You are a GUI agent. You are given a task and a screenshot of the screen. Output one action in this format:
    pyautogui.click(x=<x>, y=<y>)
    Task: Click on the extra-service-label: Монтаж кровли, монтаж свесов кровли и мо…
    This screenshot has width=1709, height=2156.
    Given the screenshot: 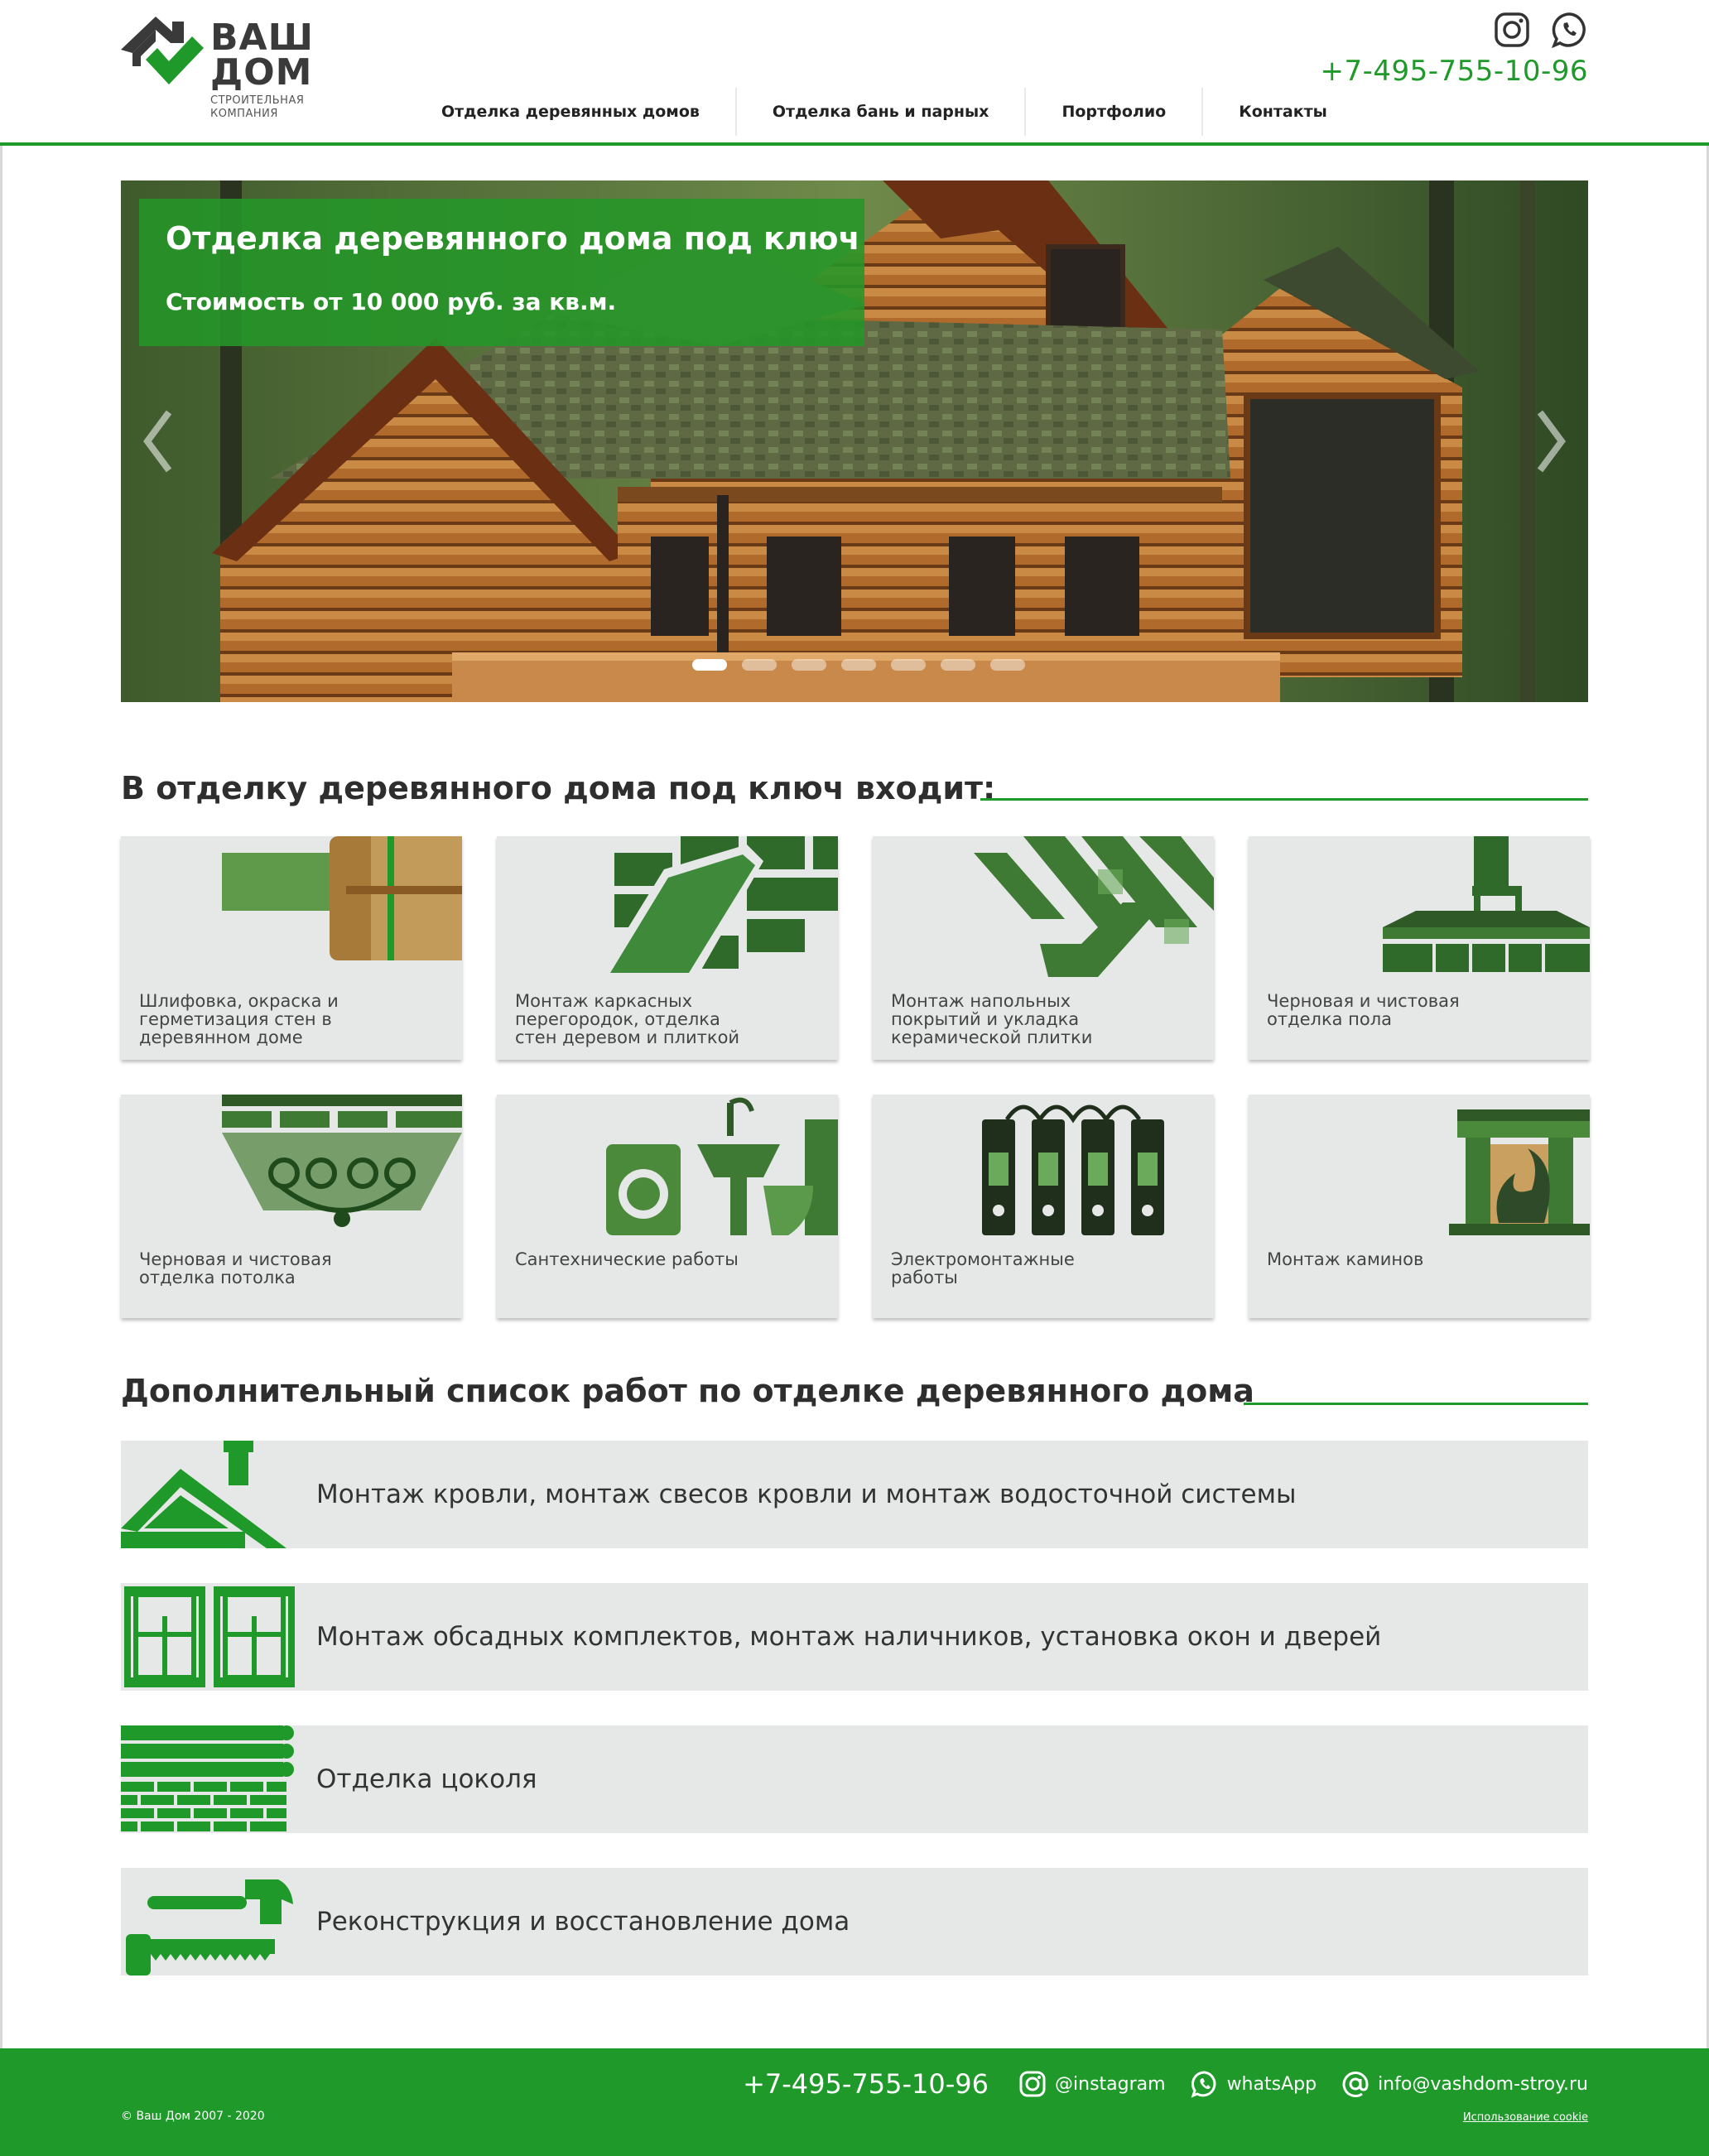 What is the action you would take?
    pyautogui.click(x=806, y=1495)
    